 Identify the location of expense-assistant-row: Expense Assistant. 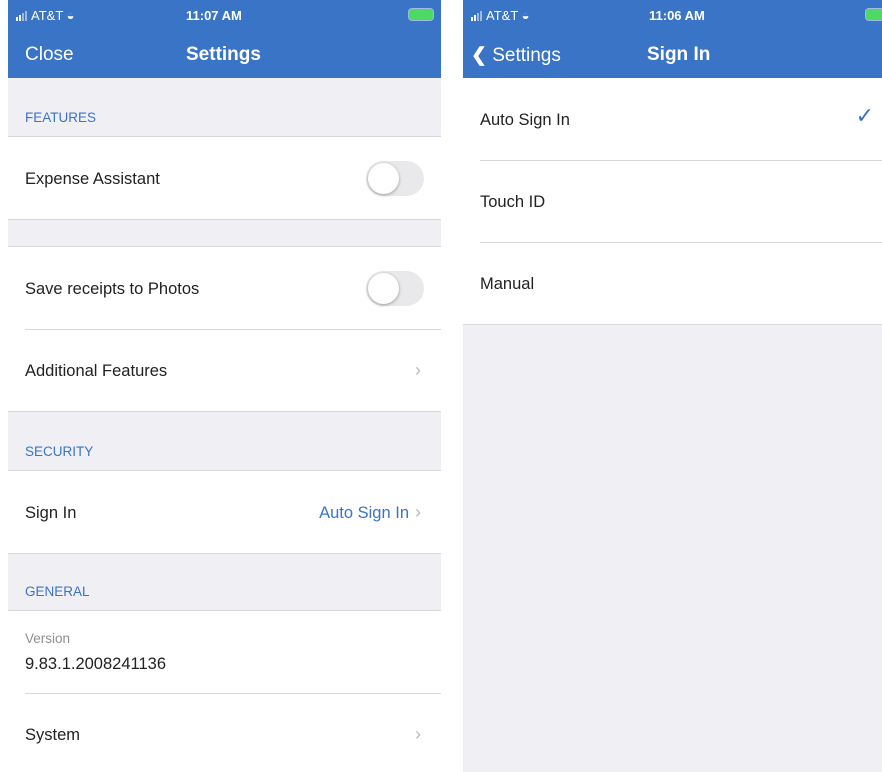
(224, 178).